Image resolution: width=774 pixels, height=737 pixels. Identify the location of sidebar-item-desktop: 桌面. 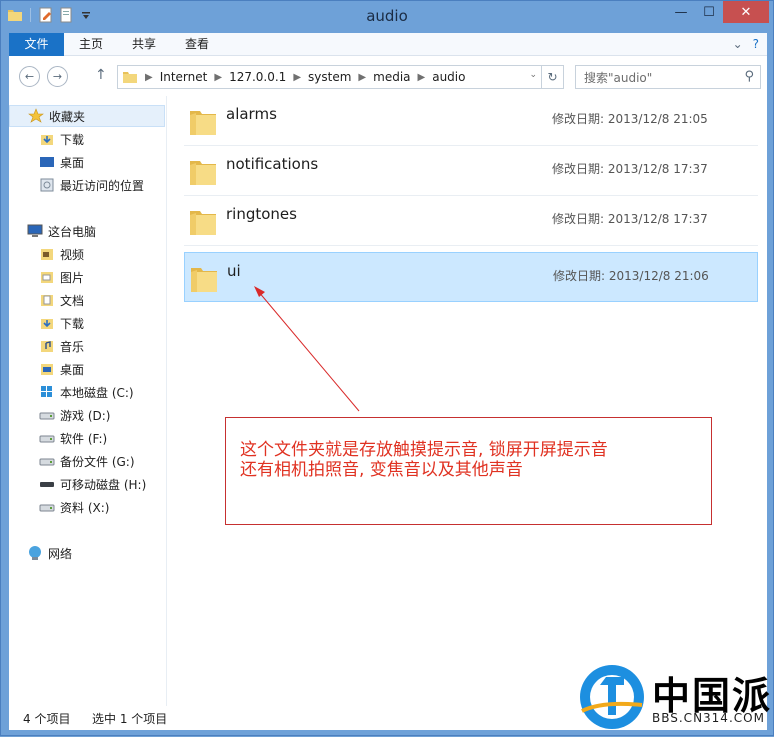
(87, 162).